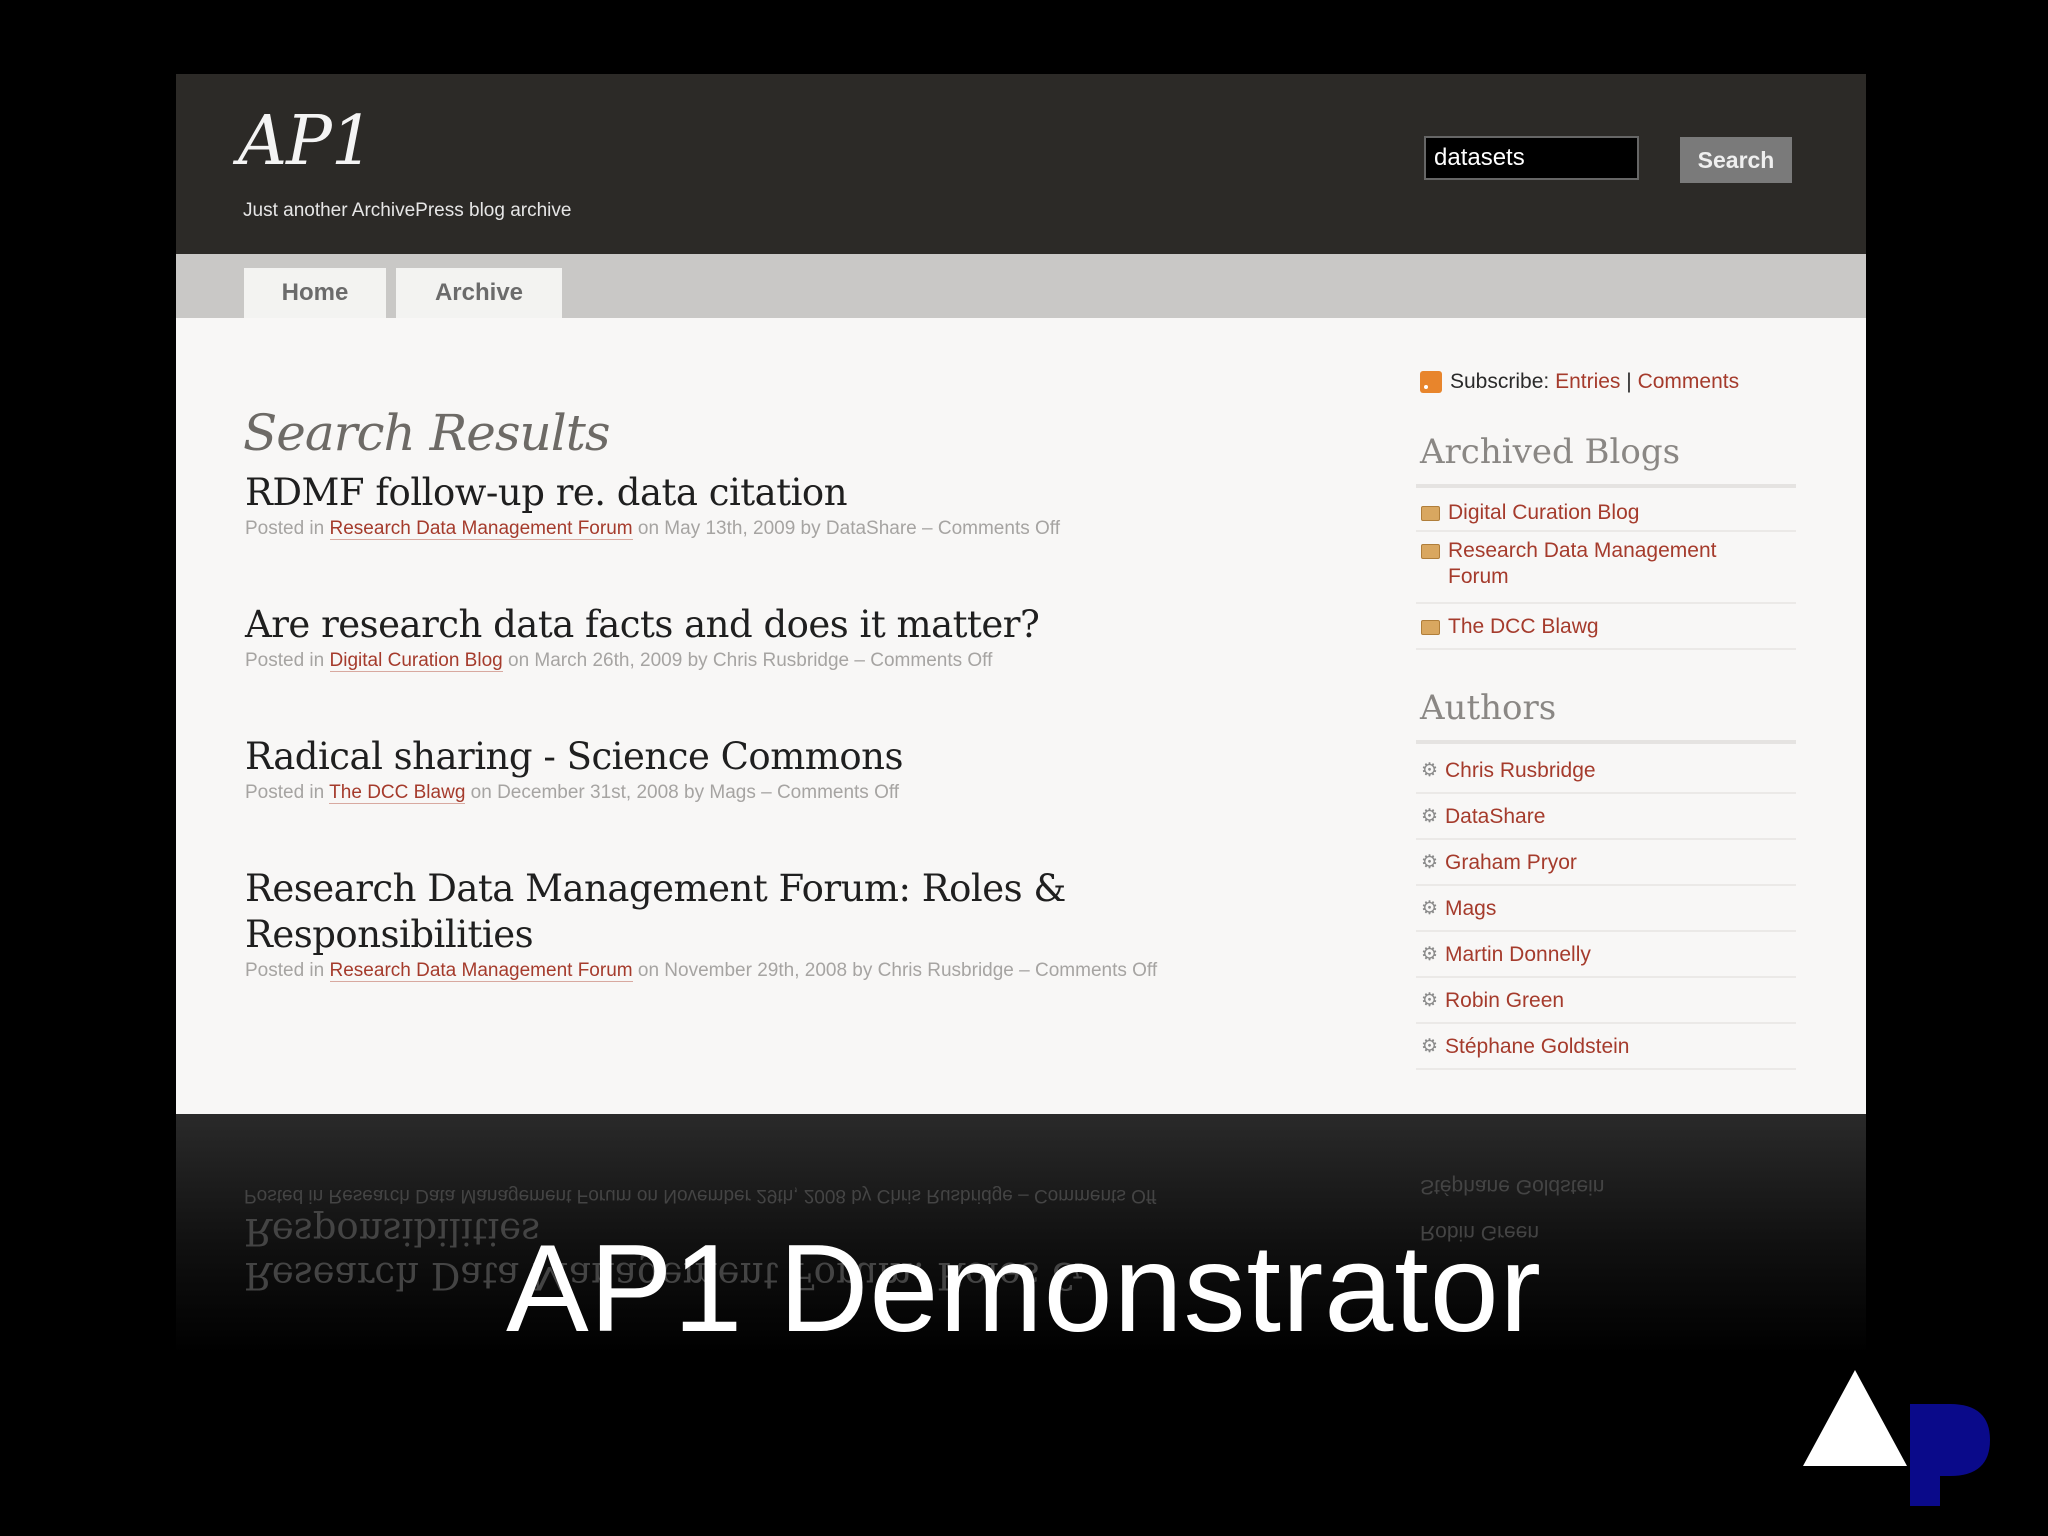 This screenshot has height=1536, width=2048. I want to click on archived-blog-item: Research Data Management Forum, so click(1606, 568).